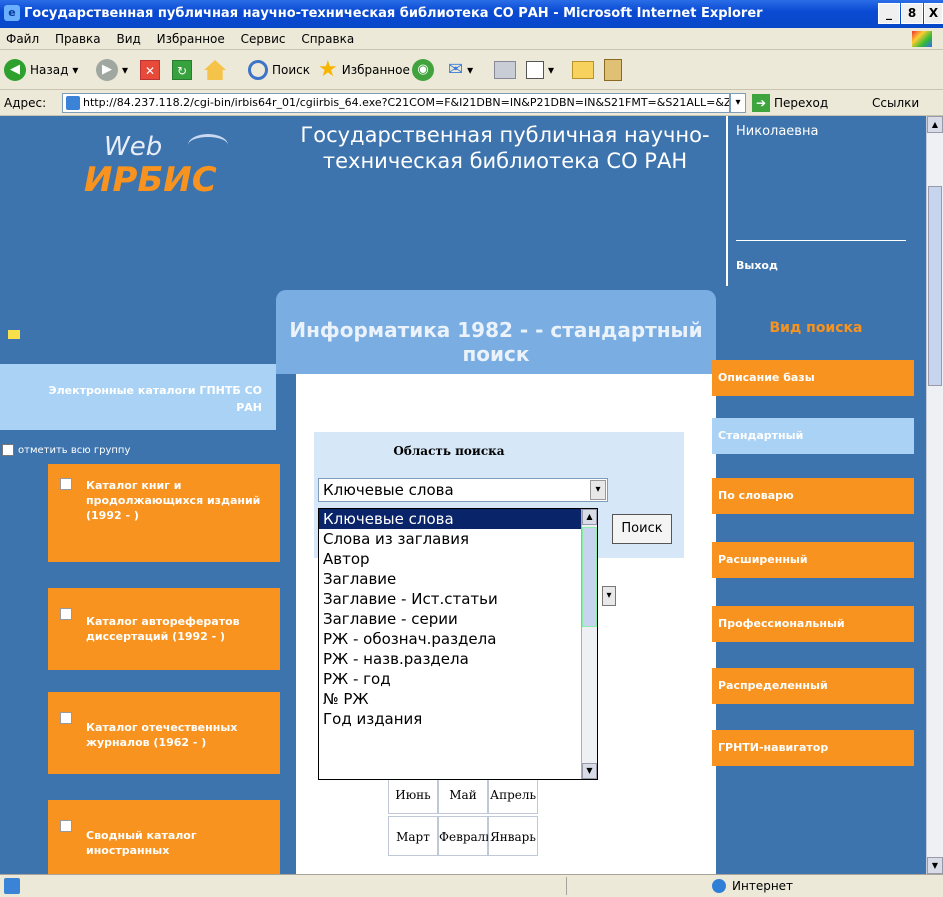 This screenshot has width=943, height=897. I want to click on dropdown-option: Слова из заглавия, so click(458, 539).